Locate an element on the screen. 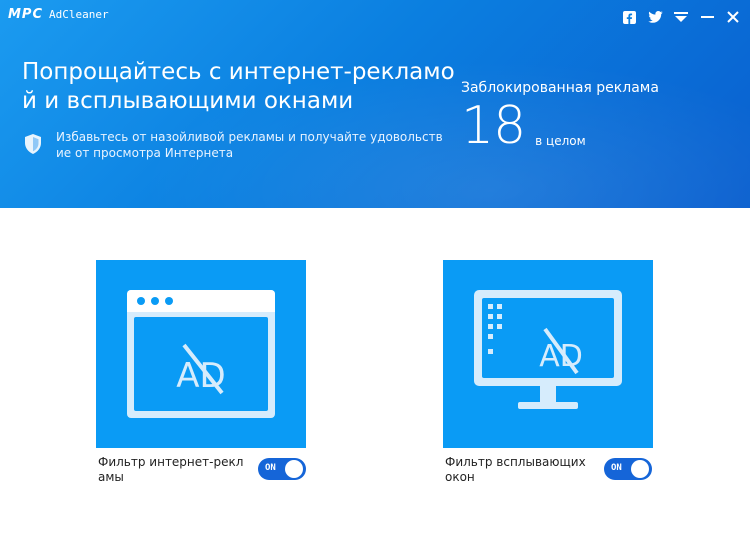 The image size is (750, 548). browser-ad-filter-card: AD is located at coordinates (201, 354).